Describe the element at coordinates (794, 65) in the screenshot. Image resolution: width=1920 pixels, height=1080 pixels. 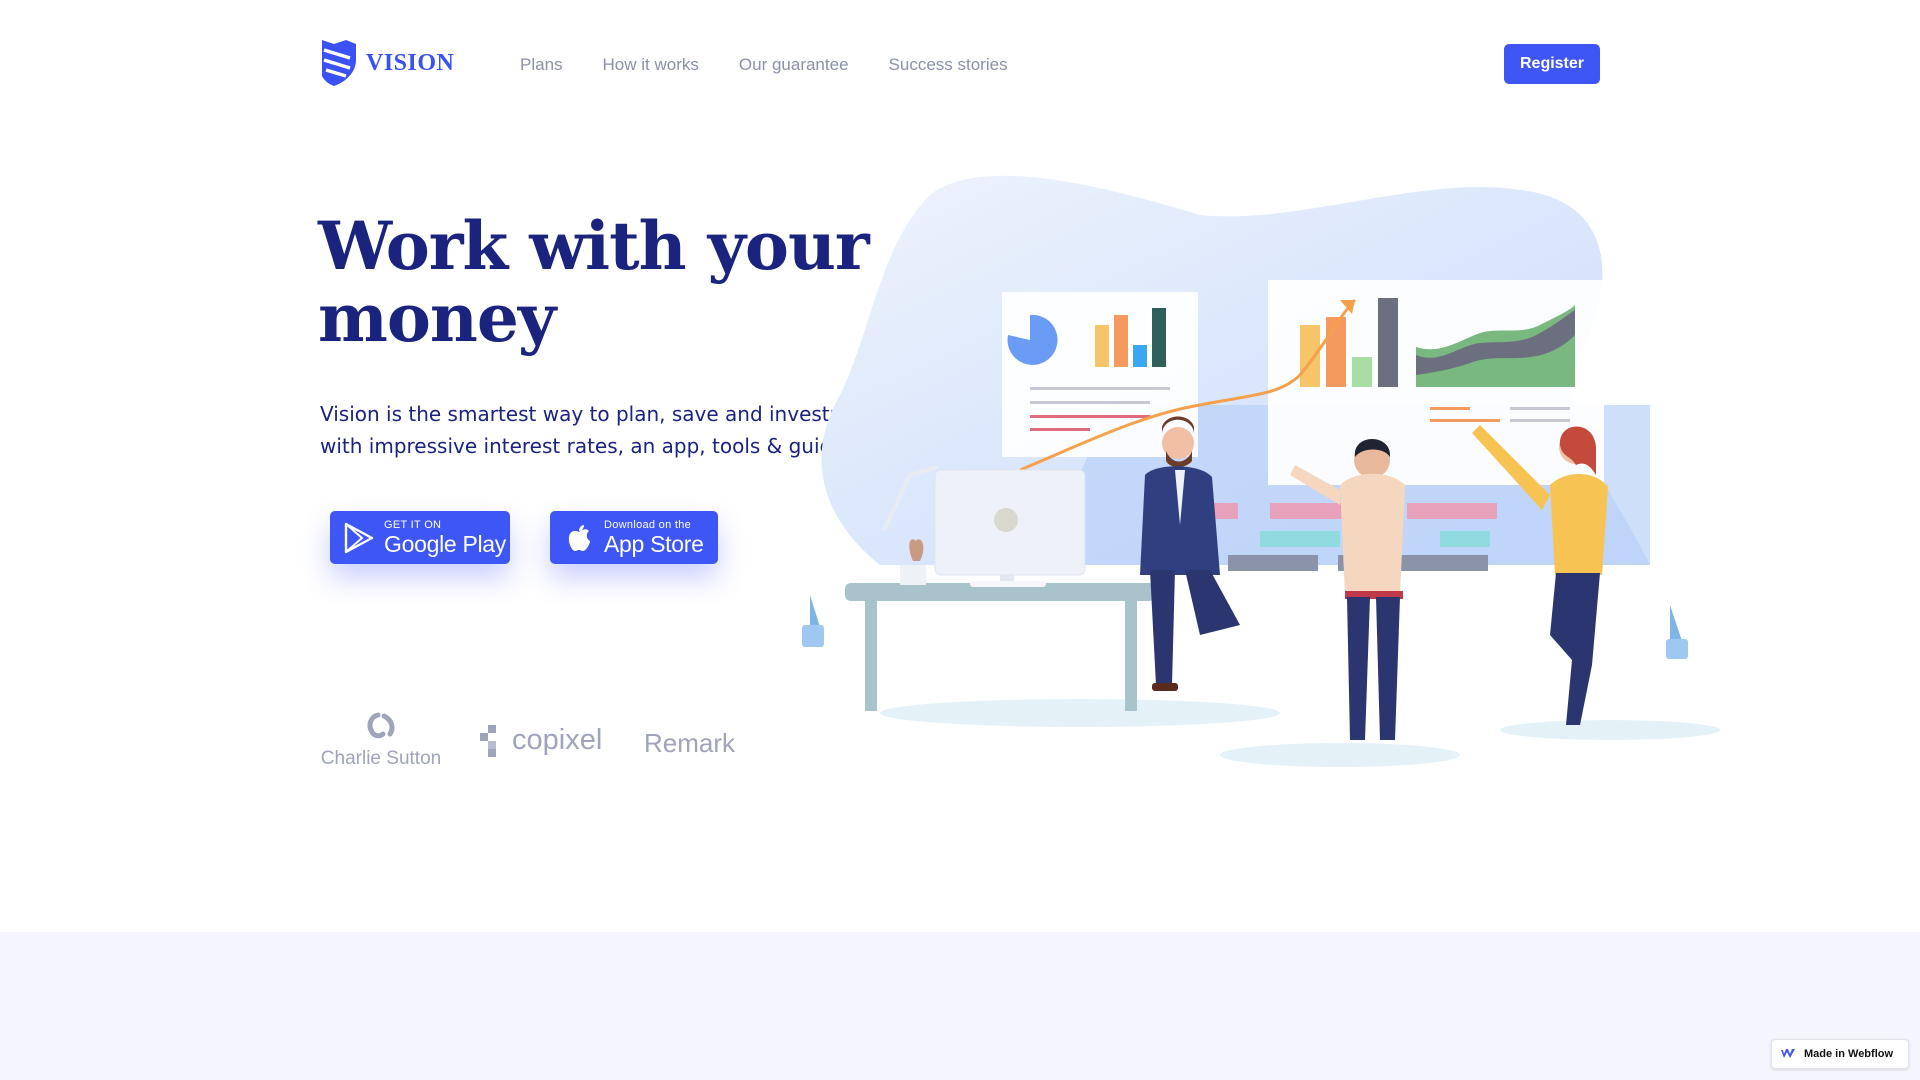
I see `nav-item-our-guarantee: Our guarantee` at that location.